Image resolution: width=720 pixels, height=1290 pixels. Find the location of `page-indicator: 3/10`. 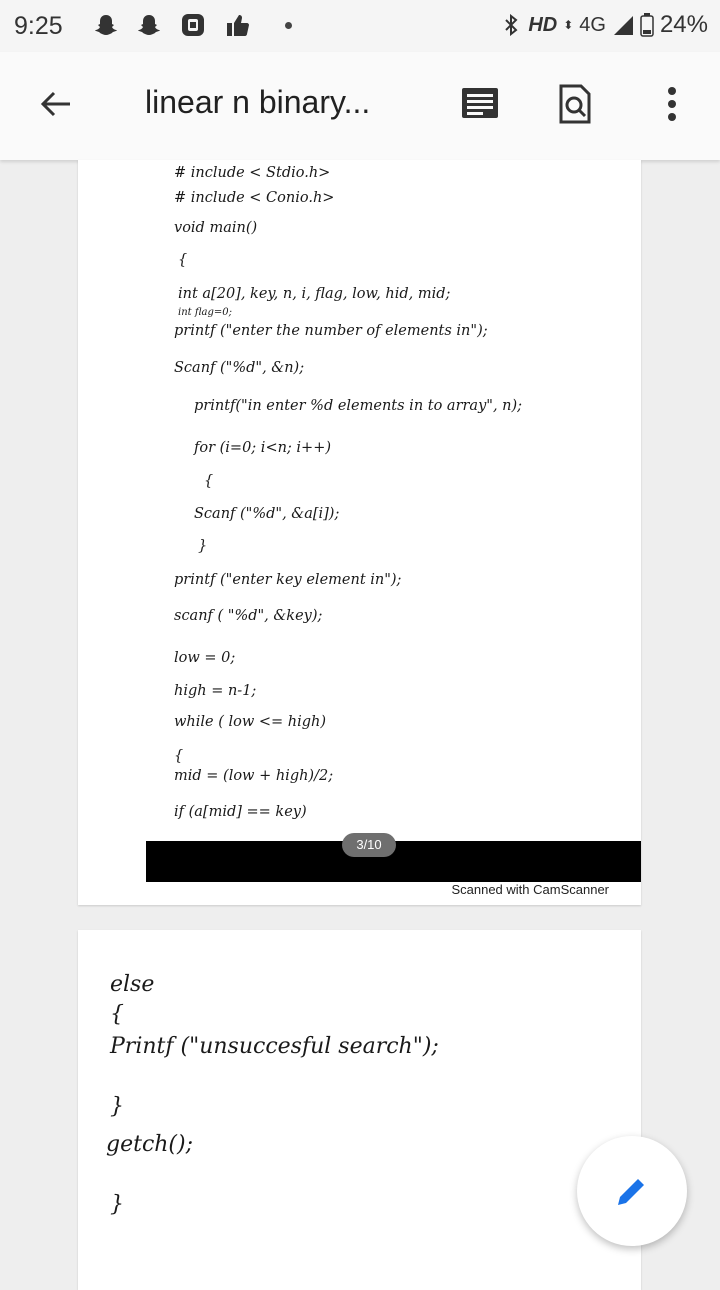

page-indicator: 3/10 is located at coordinates (369, 845).